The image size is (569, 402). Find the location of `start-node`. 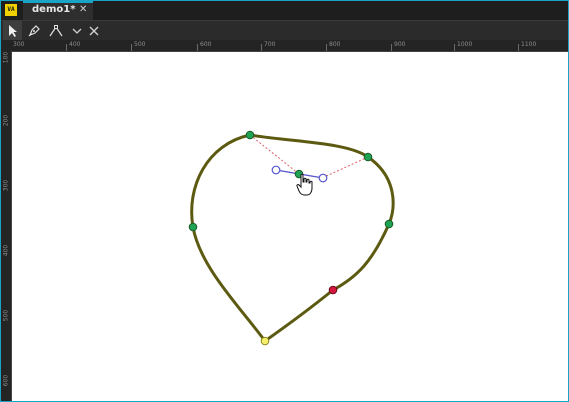

start-node is located at coordinates (265, 341).